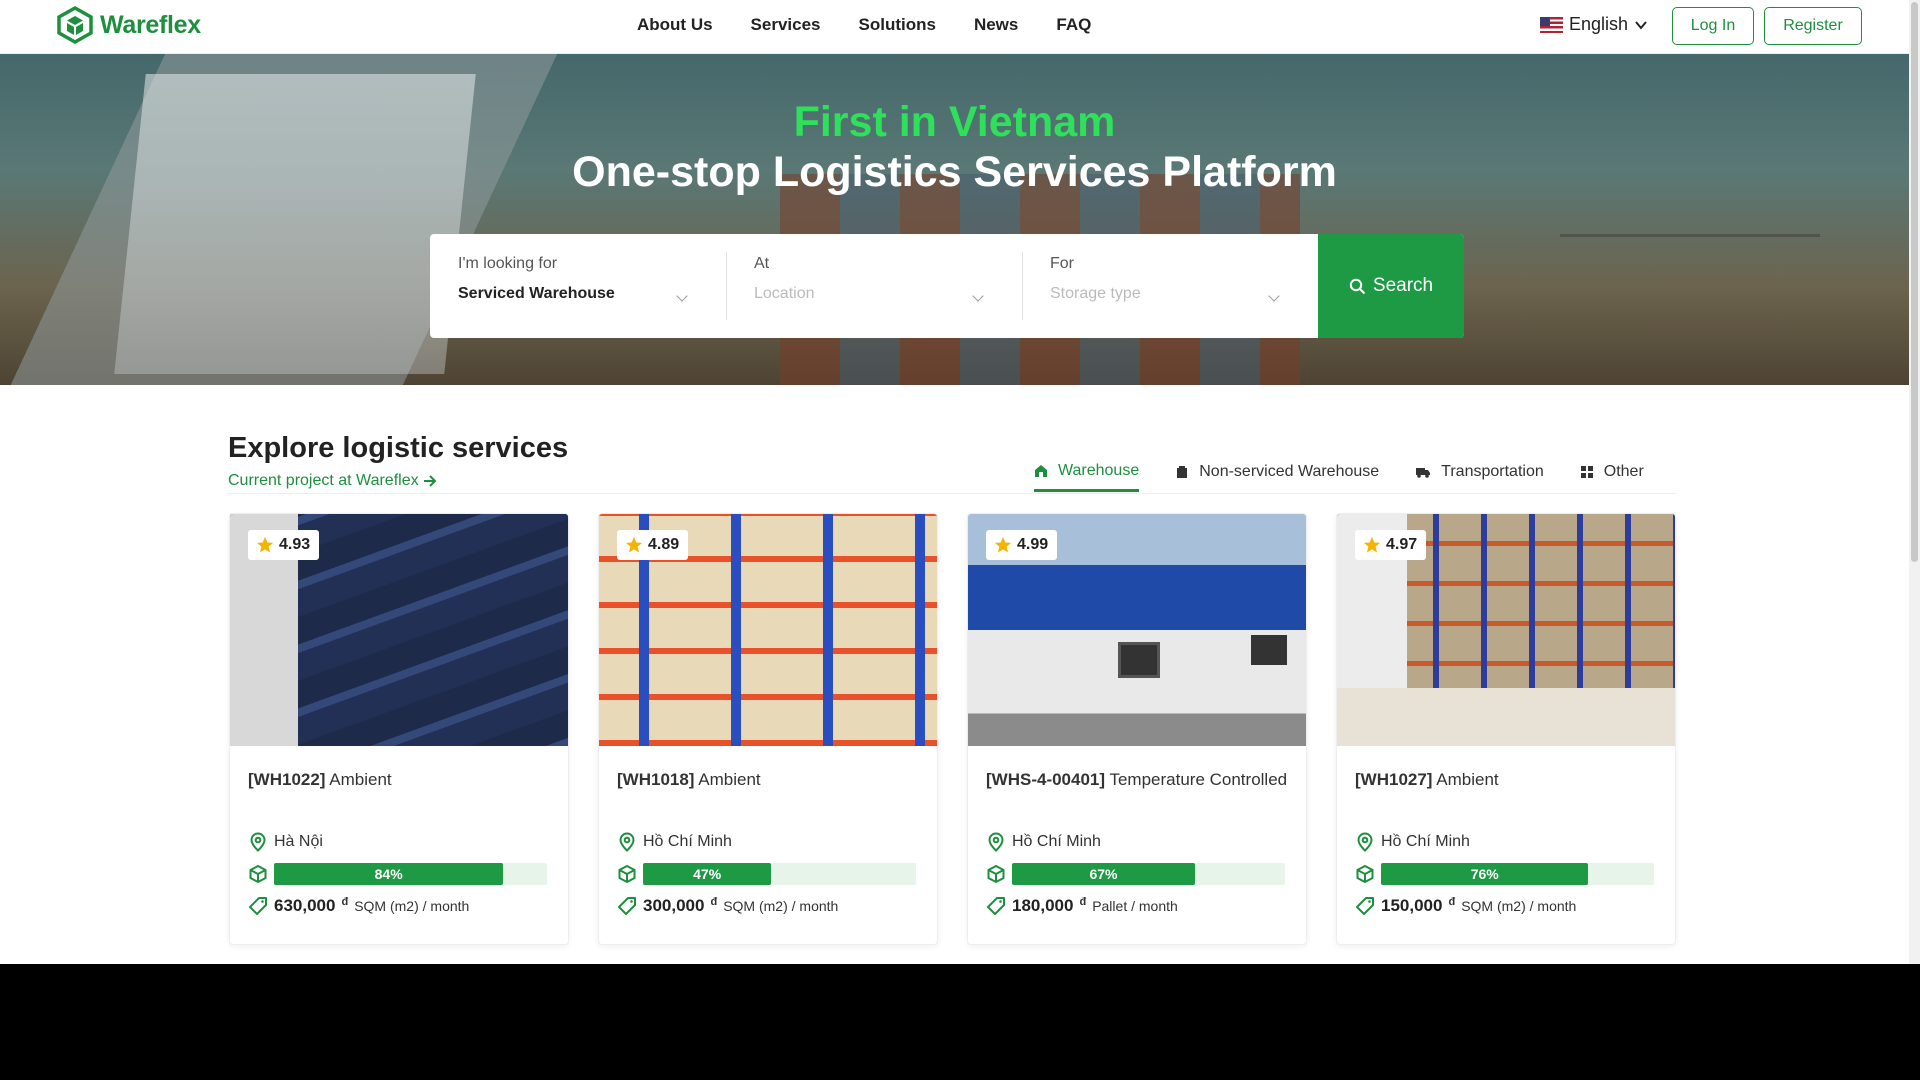 The height and width of the screenshot is (1080, 1920). Describe the element at coordinates (1402, 544) in the screenshot. I see `rating-value: 4.97` at that location.